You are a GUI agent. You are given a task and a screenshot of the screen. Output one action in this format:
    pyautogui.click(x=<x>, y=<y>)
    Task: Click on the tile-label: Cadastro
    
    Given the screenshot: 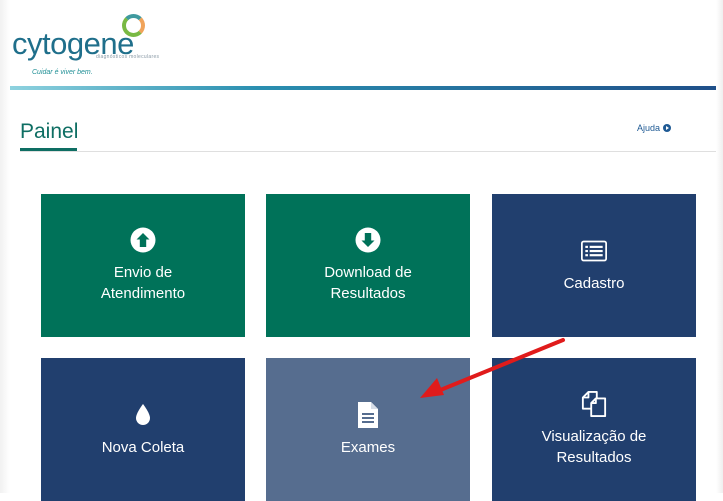 What is the action you would take?
    pyautogui.click(x=594, y=283)
    